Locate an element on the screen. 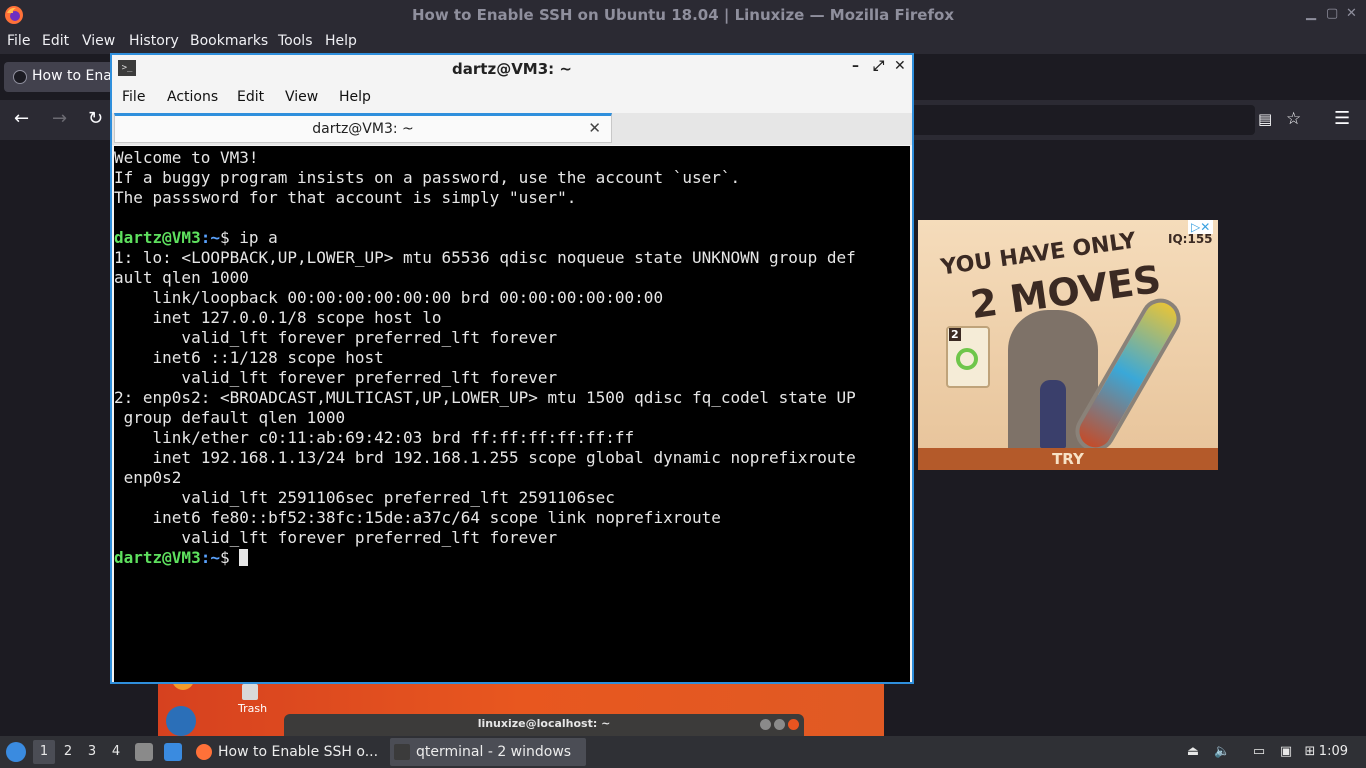  clock: 1:09 is located at coordinates (1333, 751).